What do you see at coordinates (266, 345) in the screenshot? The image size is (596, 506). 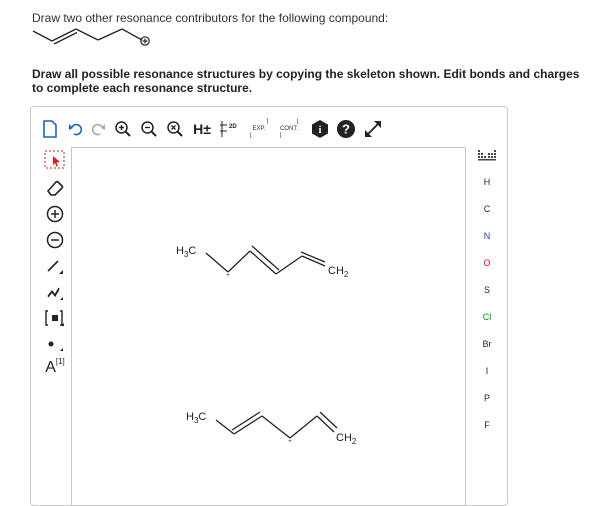 I see `canvas-structures: H3C + CH2 H3C + CH2` at bounding box center [266, 345].